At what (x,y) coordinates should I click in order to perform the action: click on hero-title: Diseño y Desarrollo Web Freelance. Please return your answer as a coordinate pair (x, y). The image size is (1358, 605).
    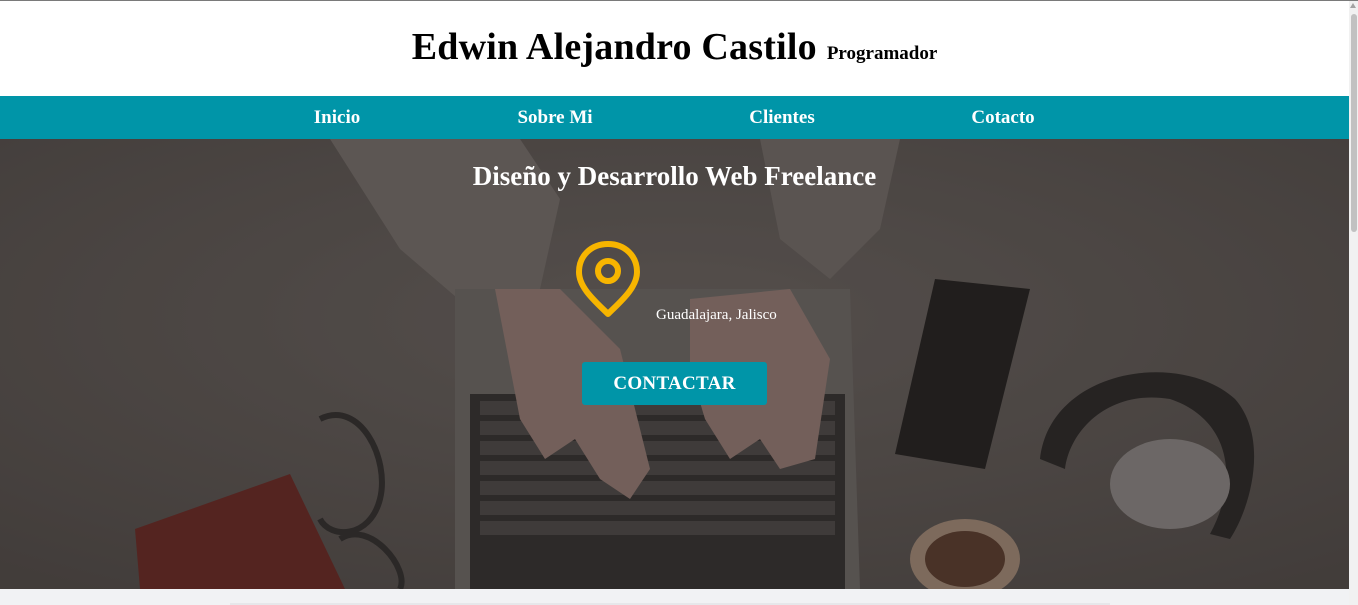
    Looking at the image, I should click on (674, 176).